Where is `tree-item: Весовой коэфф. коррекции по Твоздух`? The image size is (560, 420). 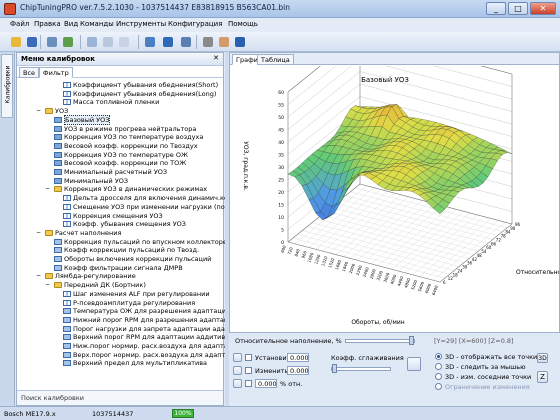 tree-item: Весовой коэфф. коррекции по Твоздух is located at coordinates (126, 146).